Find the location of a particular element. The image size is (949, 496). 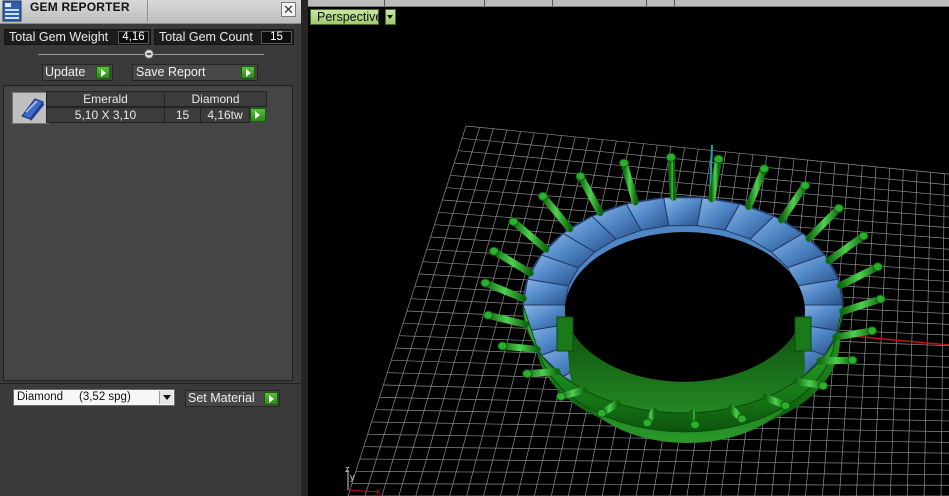

total-gem-count-label: Total Gem Count is located at coordinates (206, 37).